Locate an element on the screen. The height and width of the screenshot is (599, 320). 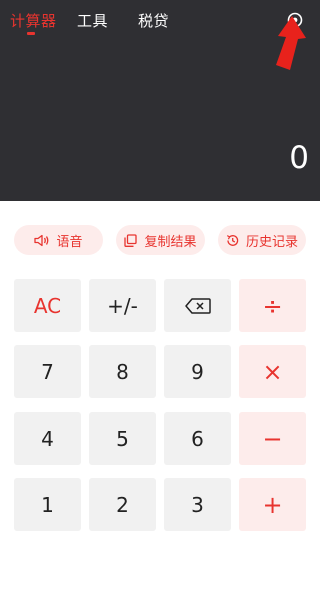
tab-tax-loan: 税贷 is located at coordinates (153, 20).